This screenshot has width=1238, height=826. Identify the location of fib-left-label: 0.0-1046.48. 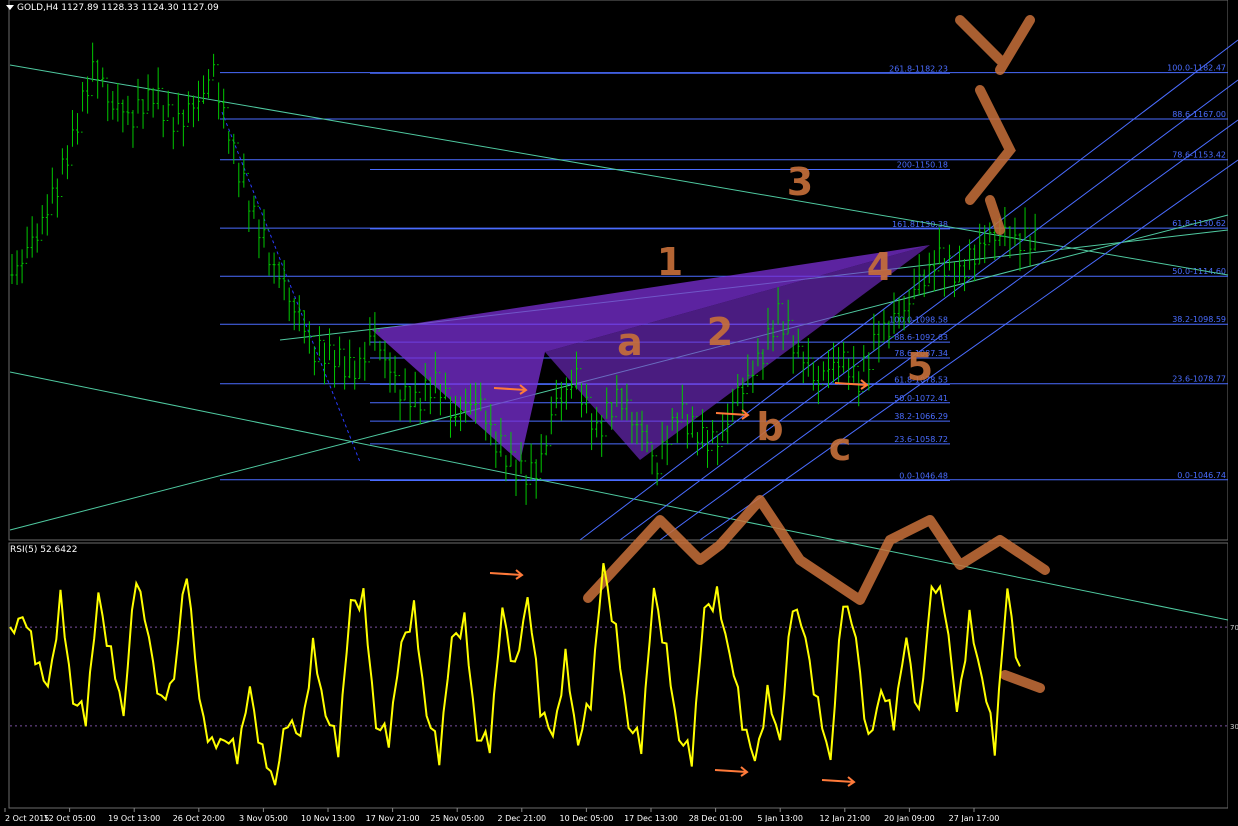
(923, 476).